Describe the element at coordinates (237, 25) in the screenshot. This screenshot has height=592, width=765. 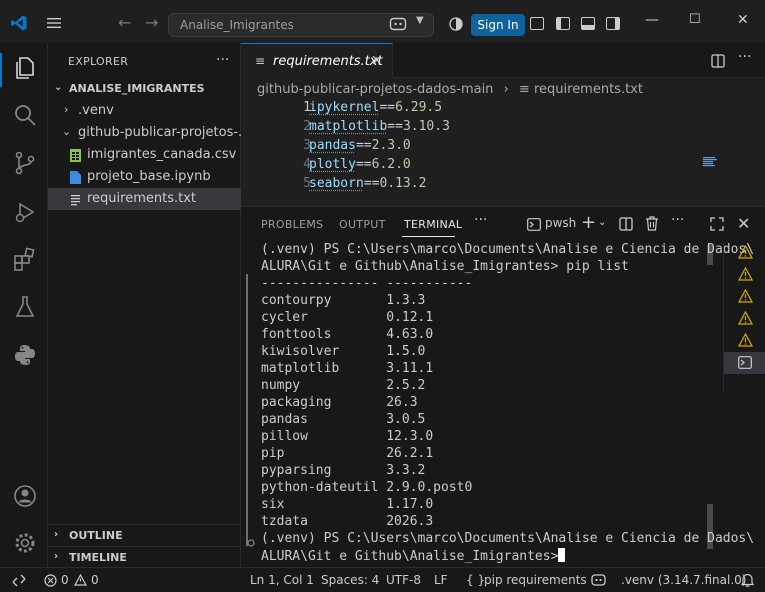
I see `command-center-text: Analise_Imigrantes` at that location.